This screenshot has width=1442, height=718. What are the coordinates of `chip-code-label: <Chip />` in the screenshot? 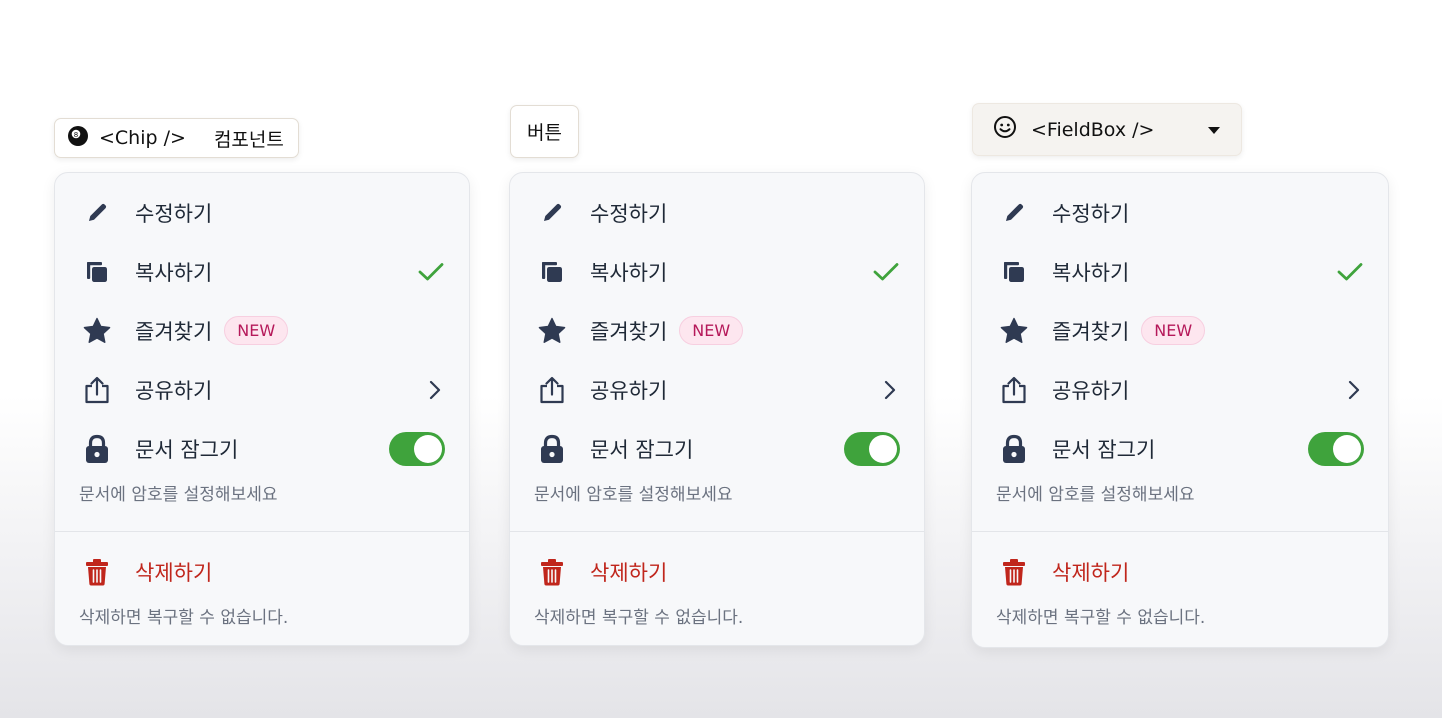 It's located at (142, 138).